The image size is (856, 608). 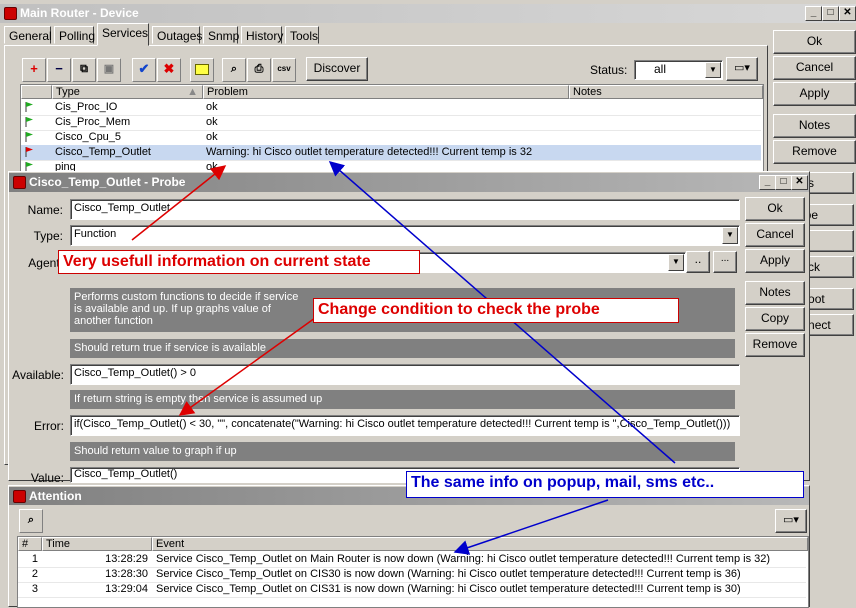 What do you see at coordinates (179, 203) in the screenshot?
I see `arrow-current-state` at bounding box center [179, 203].